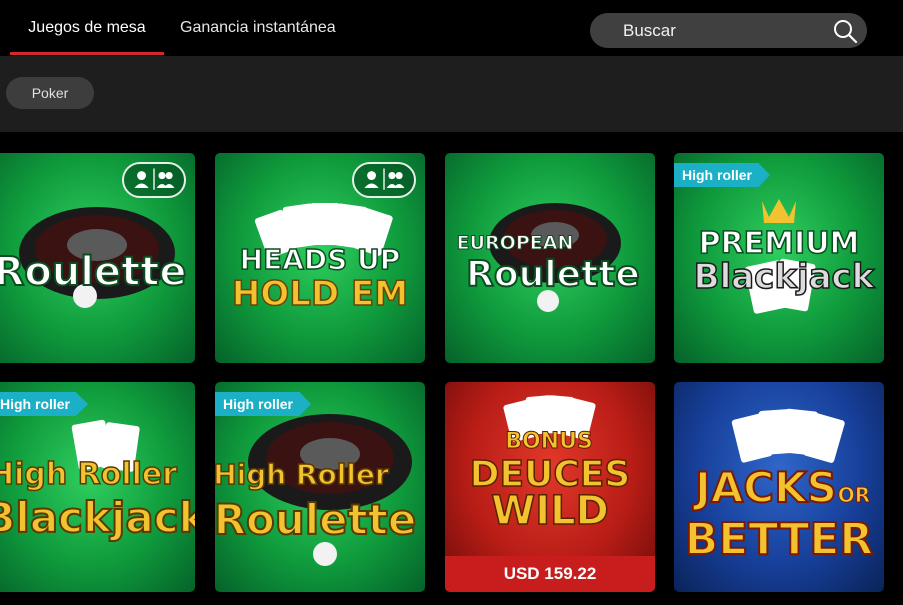 The width and height of the screenshot is (903, 605). I want to click on tab-ganancia-instantanea: Ganancia instantánea, so click(258, 28).